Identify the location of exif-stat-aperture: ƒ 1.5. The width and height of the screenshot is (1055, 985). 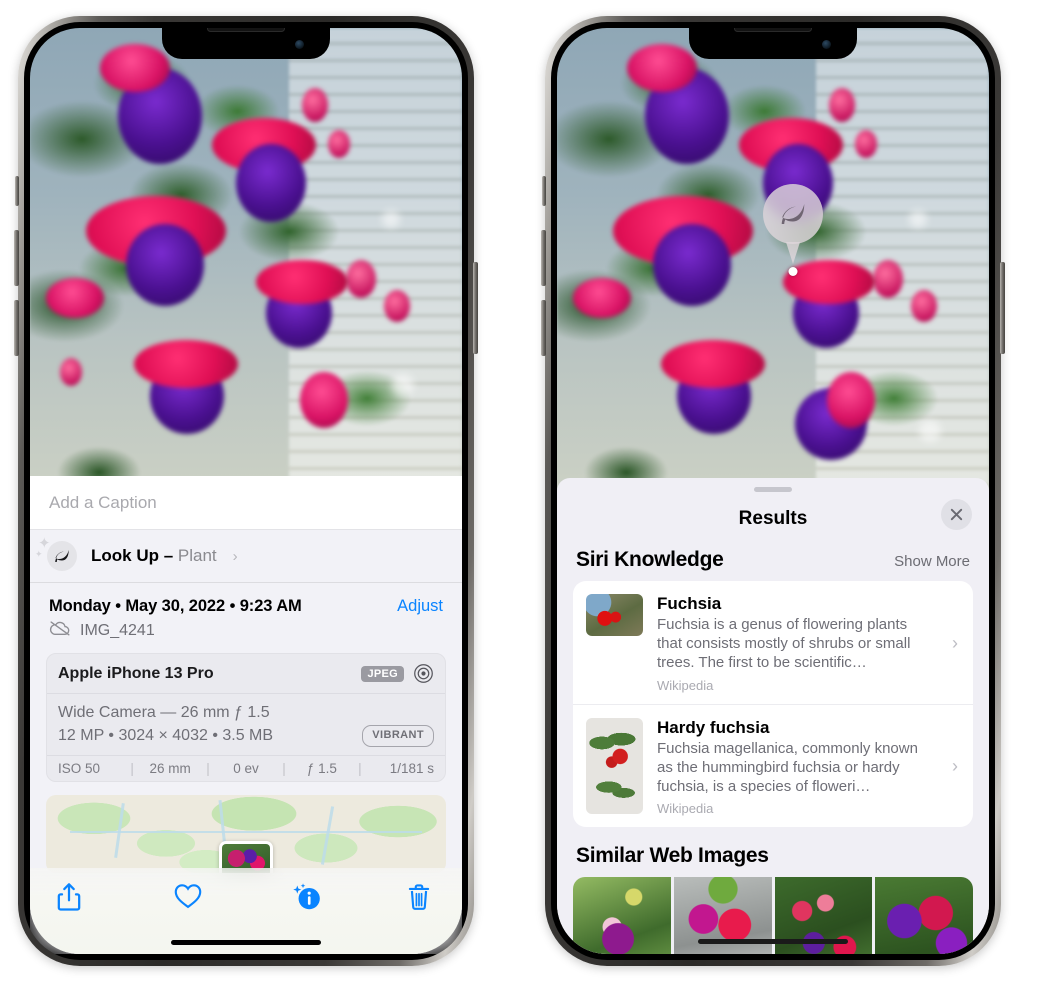
(321, 769).